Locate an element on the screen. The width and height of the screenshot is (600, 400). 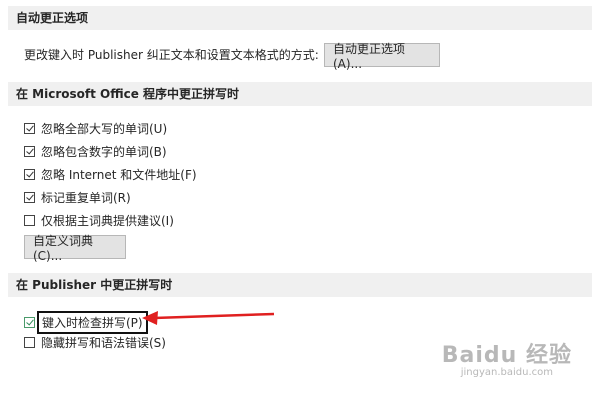
option-label: 忽略全部大写的单词(U) is located at coordinates (104, 129).